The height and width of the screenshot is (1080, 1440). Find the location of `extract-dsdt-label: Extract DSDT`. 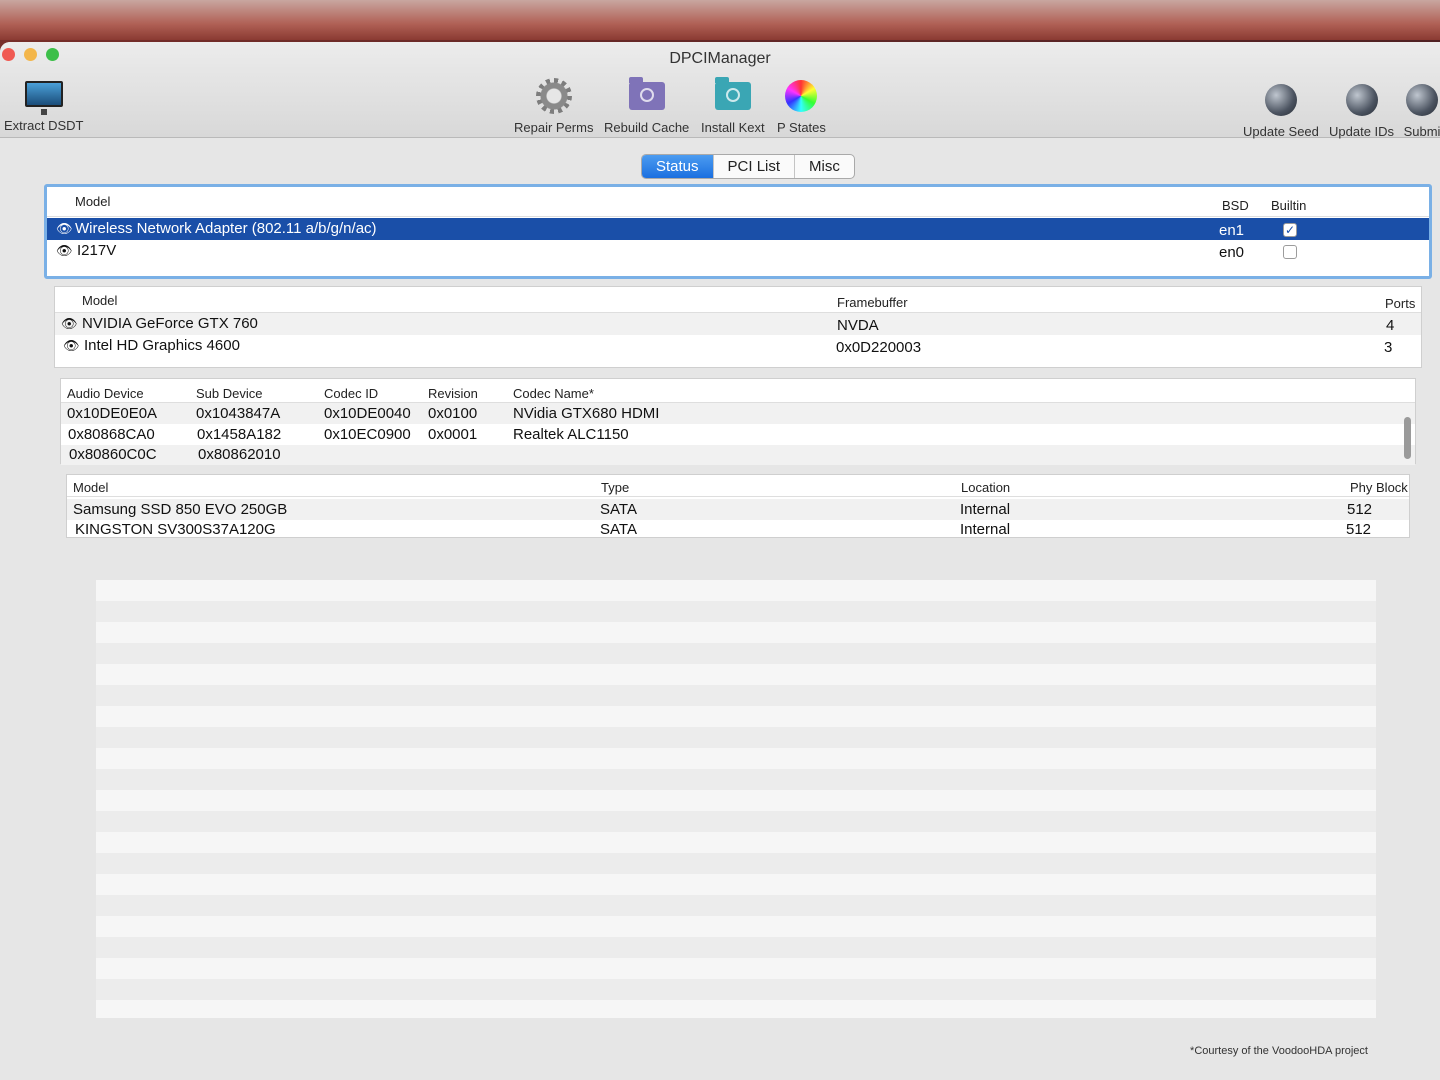

extract-dsdt-label: Extract DSDT is located at coordinates (44, 125).